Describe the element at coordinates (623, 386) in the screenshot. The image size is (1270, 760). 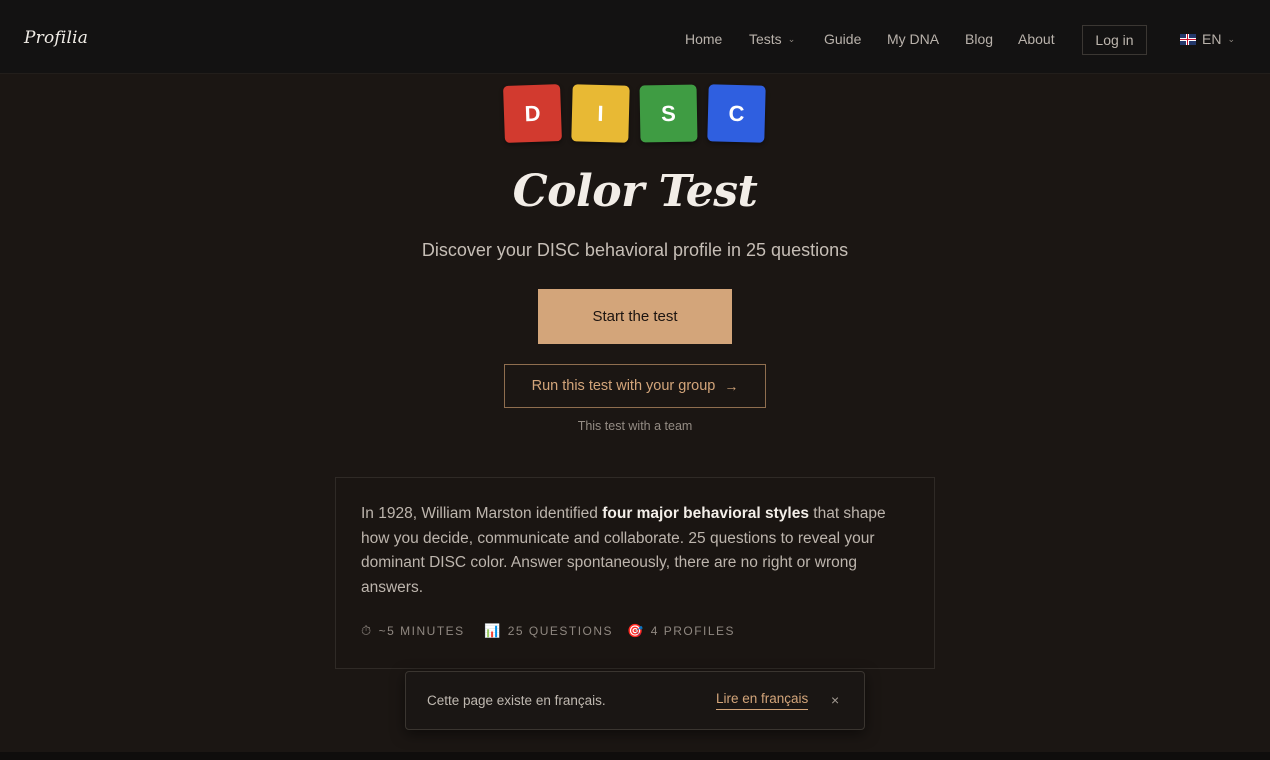
I see `run-with-group-label: Run this test with your group` at that location.